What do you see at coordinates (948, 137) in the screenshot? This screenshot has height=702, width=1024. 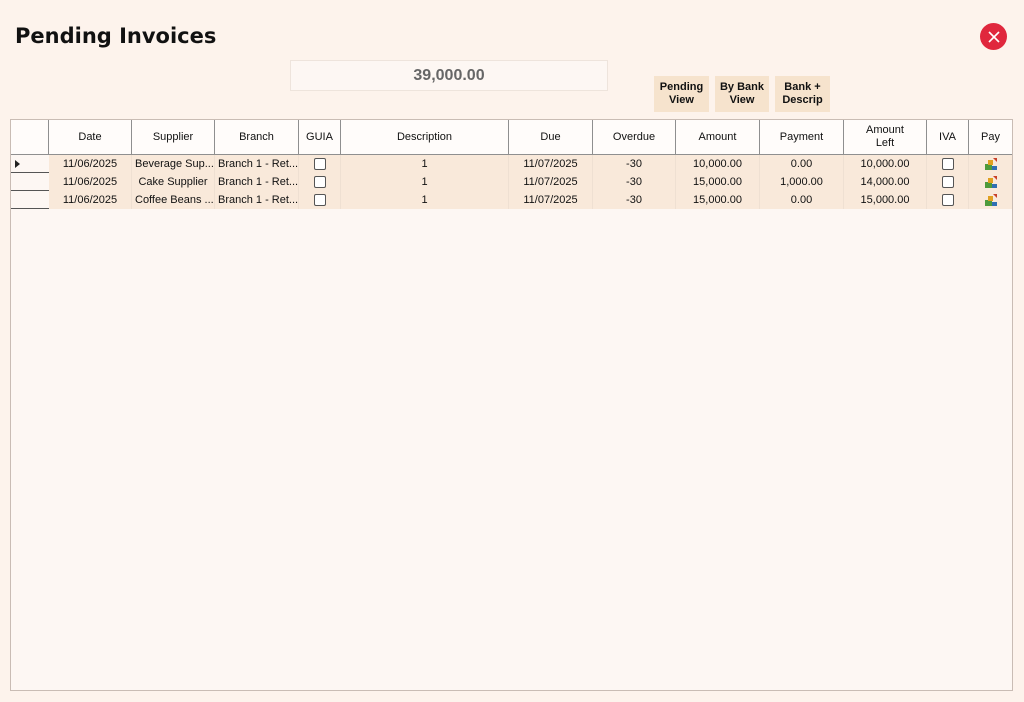 I see `column-header-iva: IVA` at bounding box center [948, 137].